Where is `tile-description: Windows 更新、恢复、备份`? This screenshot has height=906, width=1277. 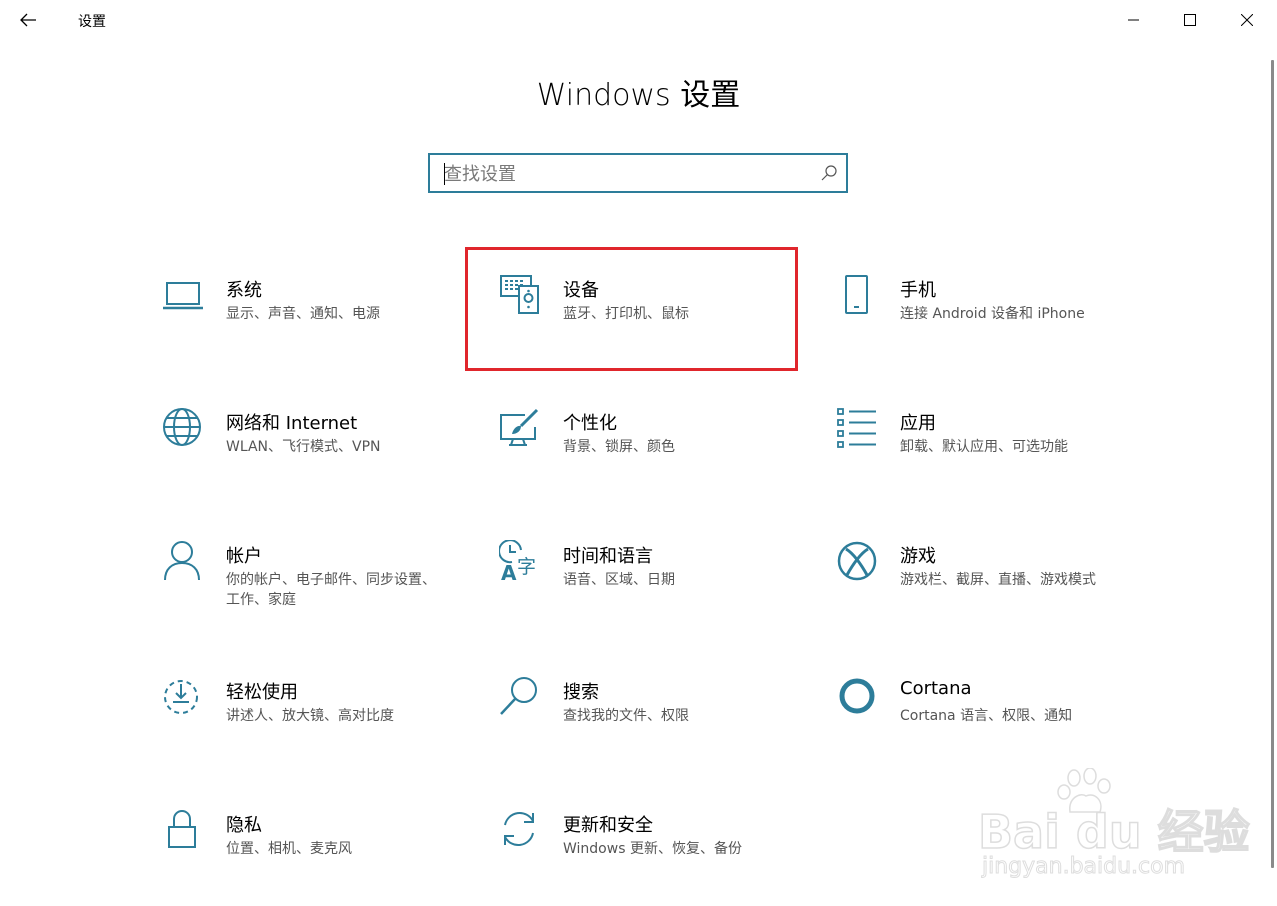 tile-description: Windows 更新、恢复、备份 is located at coordinates (652, 849).